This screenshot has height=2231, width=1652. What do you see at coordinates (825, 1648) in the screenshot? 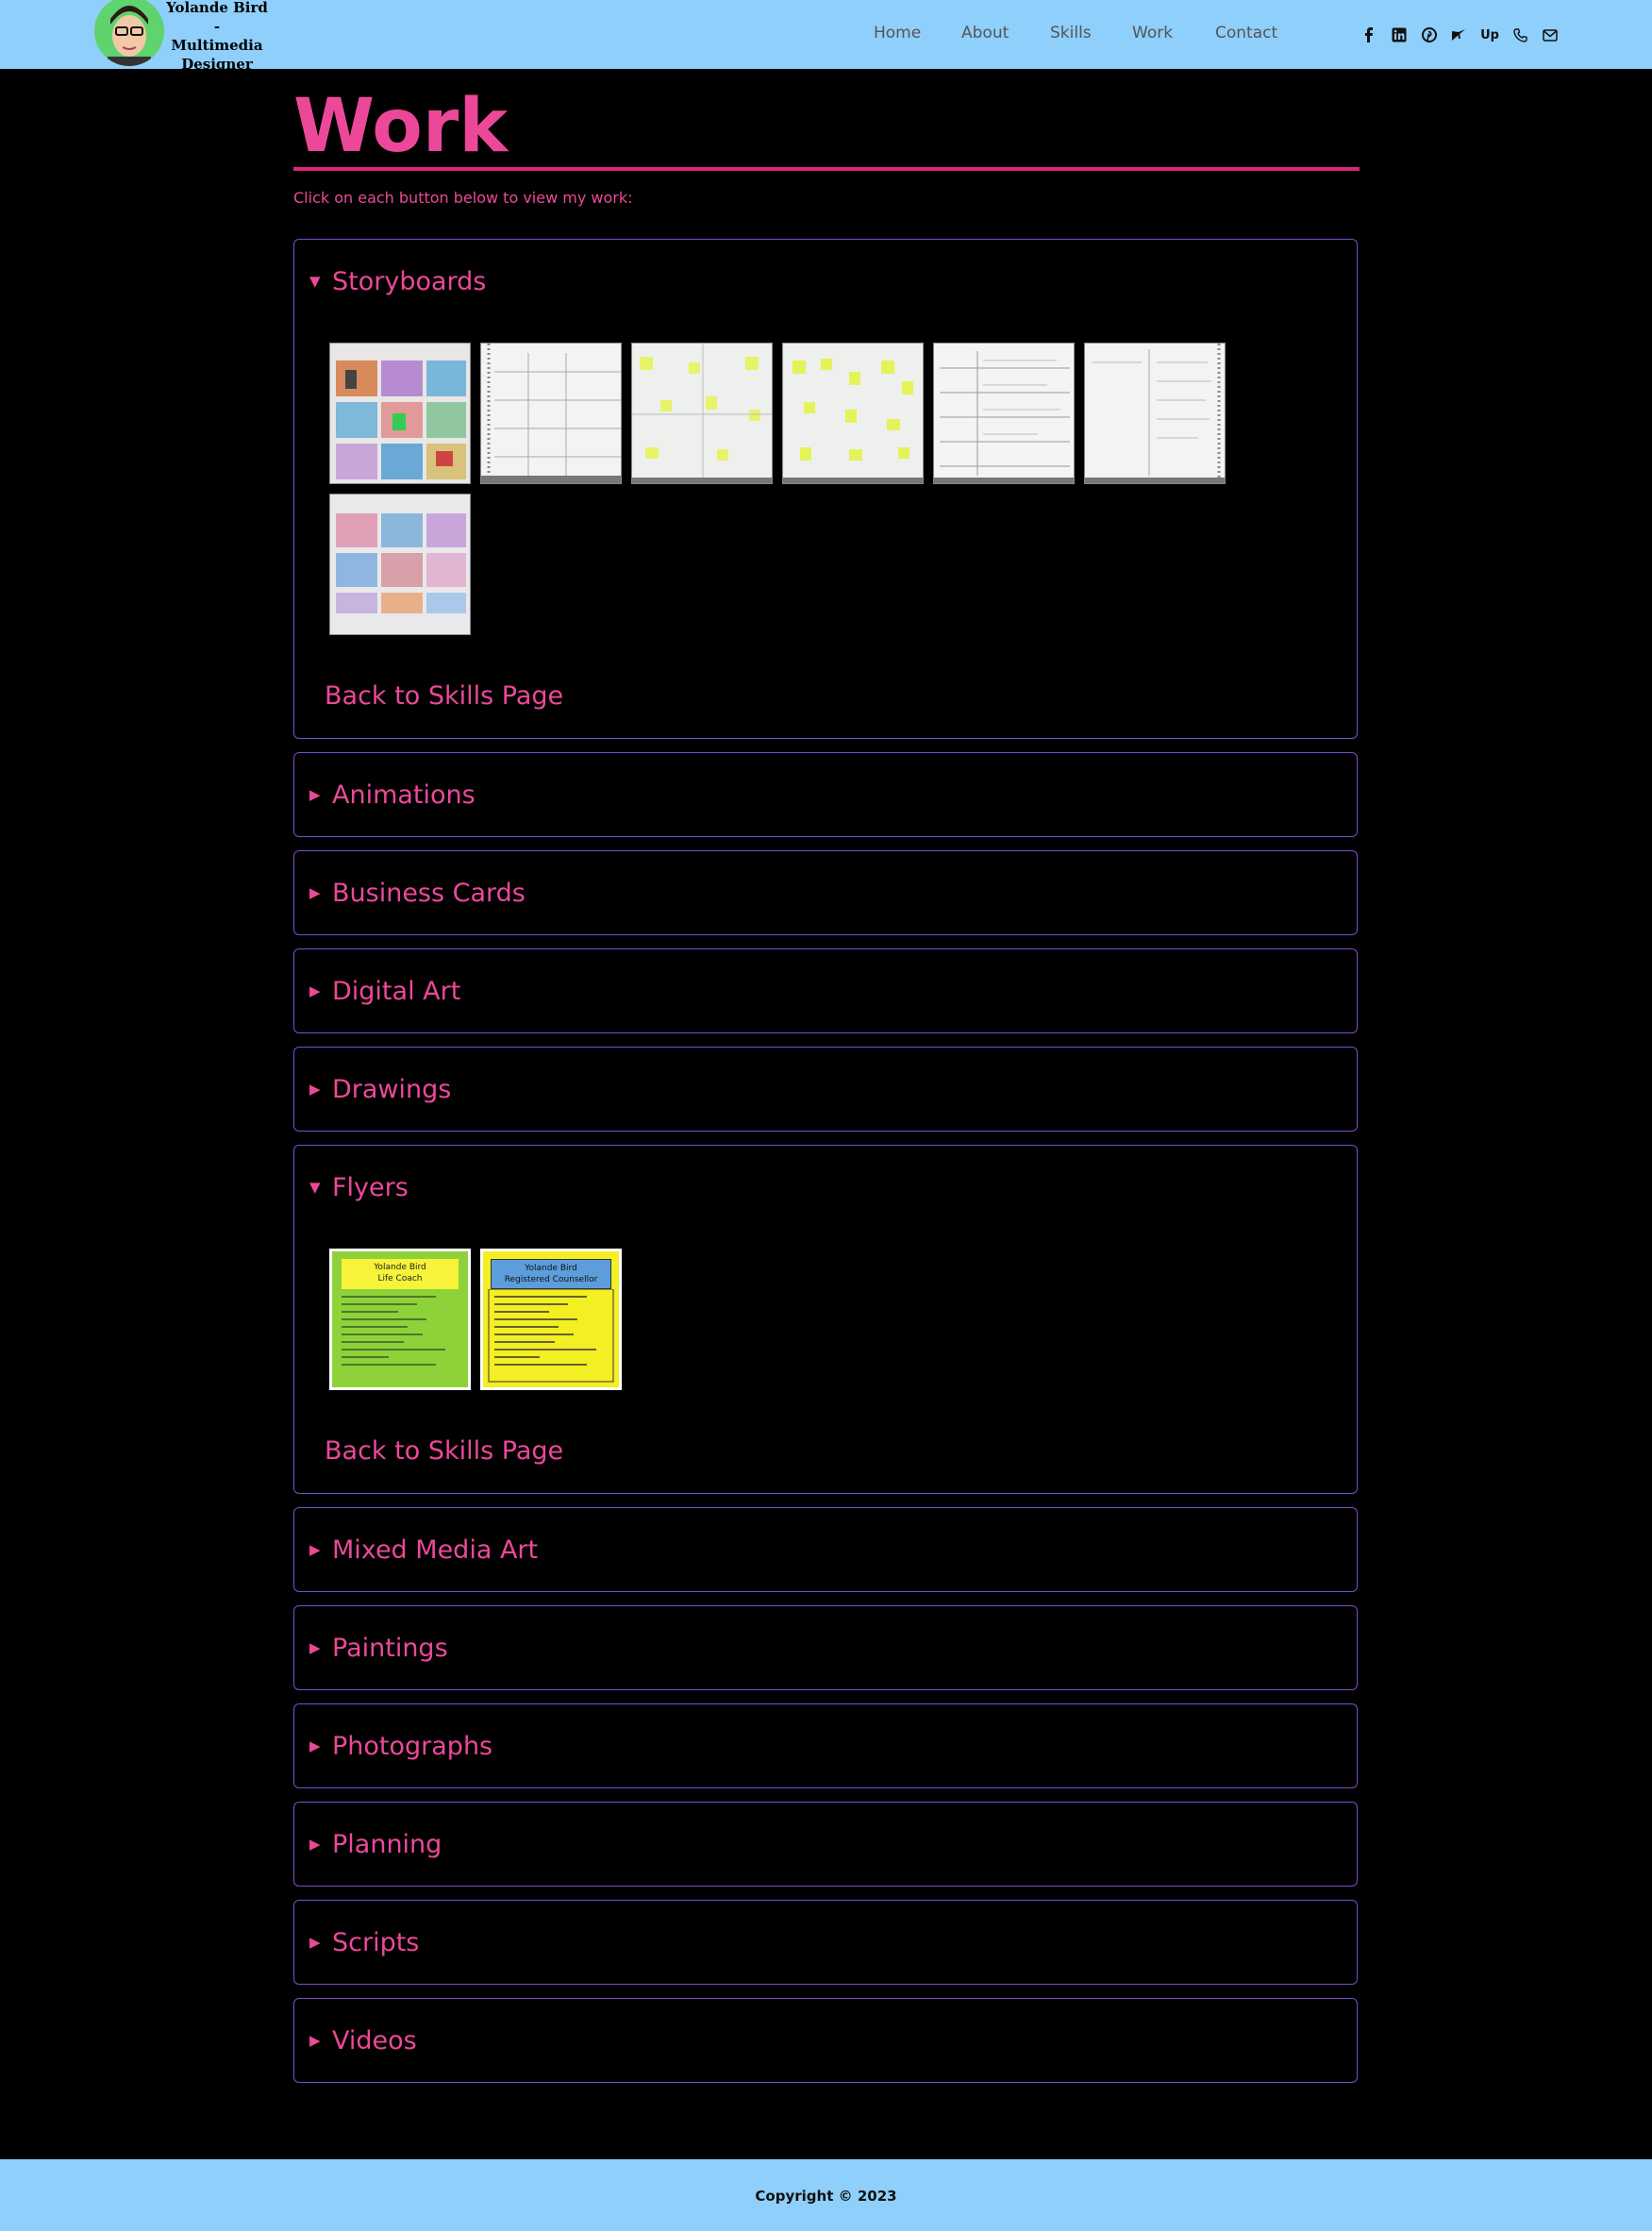
I see `accordion-paintings: ▶ Paintings` at bounding box center [825, 1648].